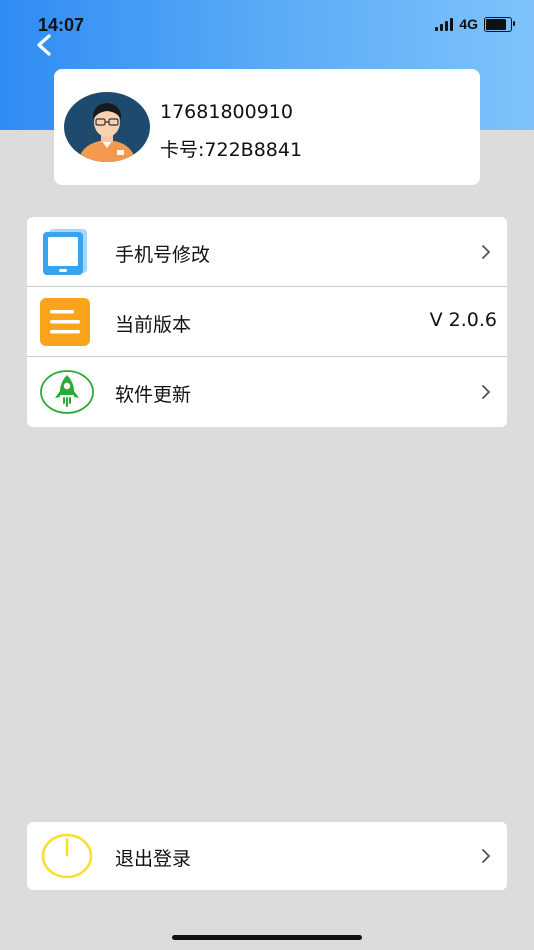 The image size is (534, 950). What do you see at coordinates (226, 112) in the screenshot?
I see `phone-number: 17681800910` at bounding box center [226, 112].